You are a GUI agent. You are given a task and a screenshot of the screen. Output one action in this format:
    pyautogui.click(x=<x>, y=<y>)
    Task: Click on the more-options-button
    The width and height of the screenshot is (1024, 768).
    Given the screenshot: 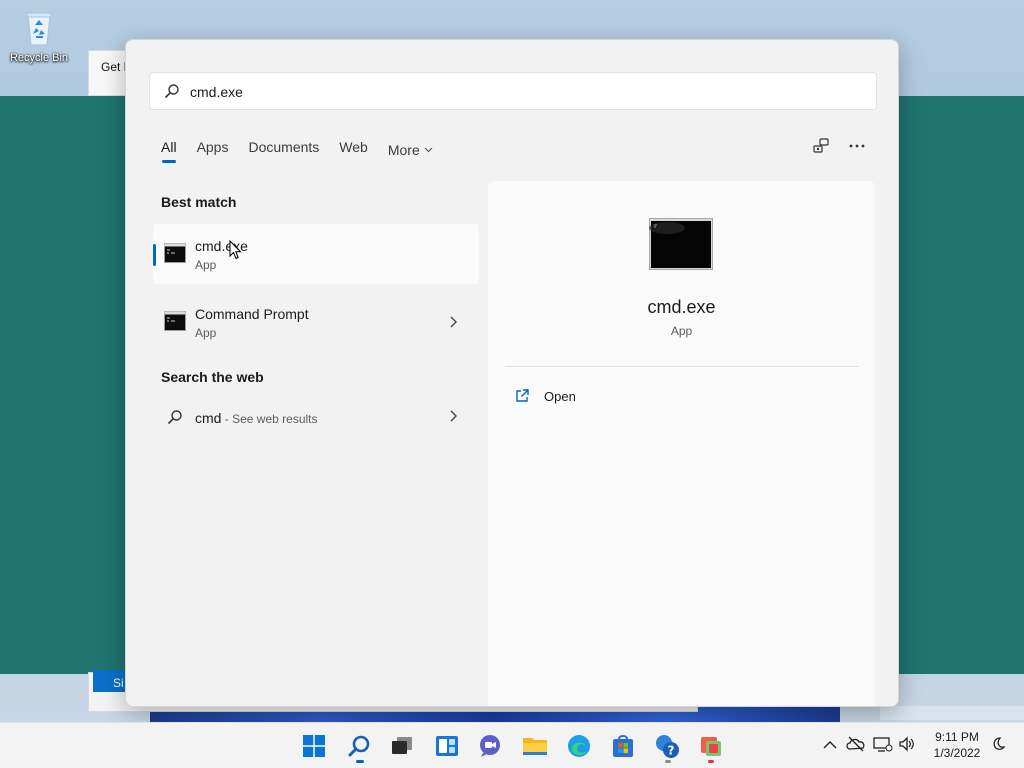 What is the action you would take?
    pyautogui.click(x=857, y=146)
    